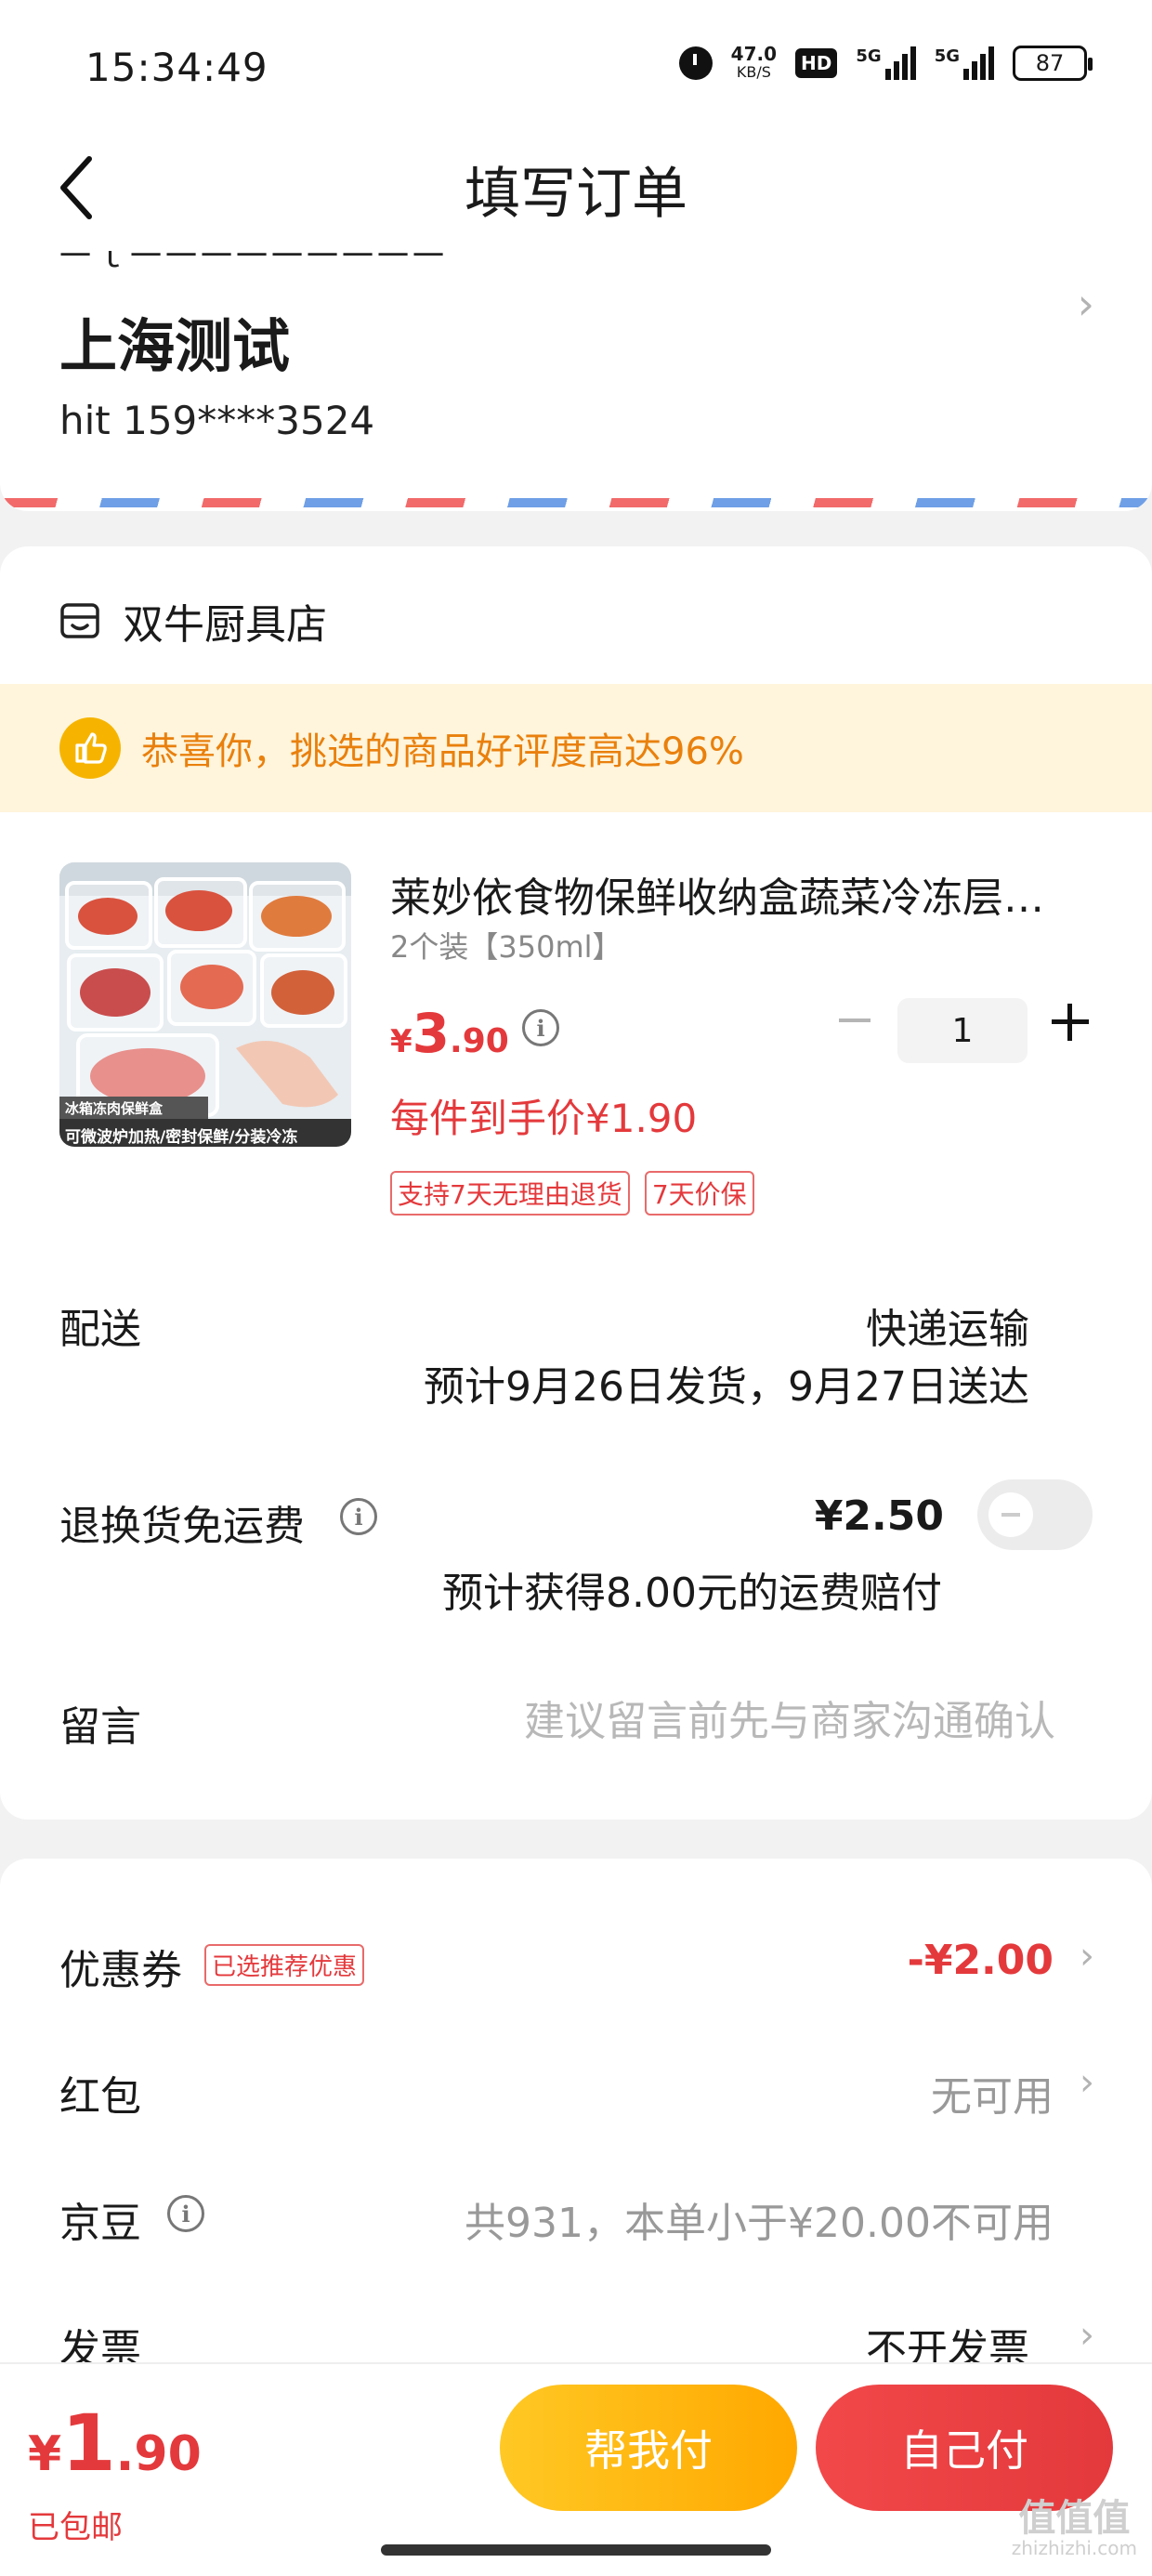  What do you see at coordinates (79, 620) in the screenshot?
I see `shop-icon` at bounding box center [79, 620].